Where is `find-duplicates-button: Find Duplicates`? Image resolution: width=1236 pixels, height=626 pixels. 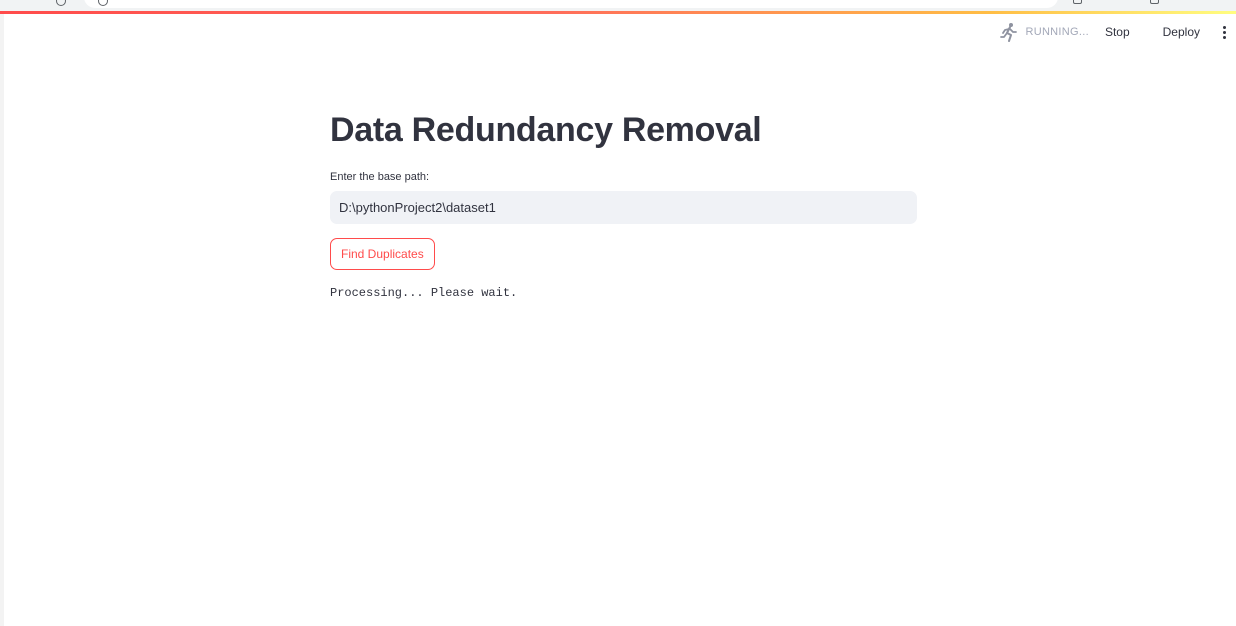 find-duplicates-button: Find Duplicates is located at coordinates (382, 254).